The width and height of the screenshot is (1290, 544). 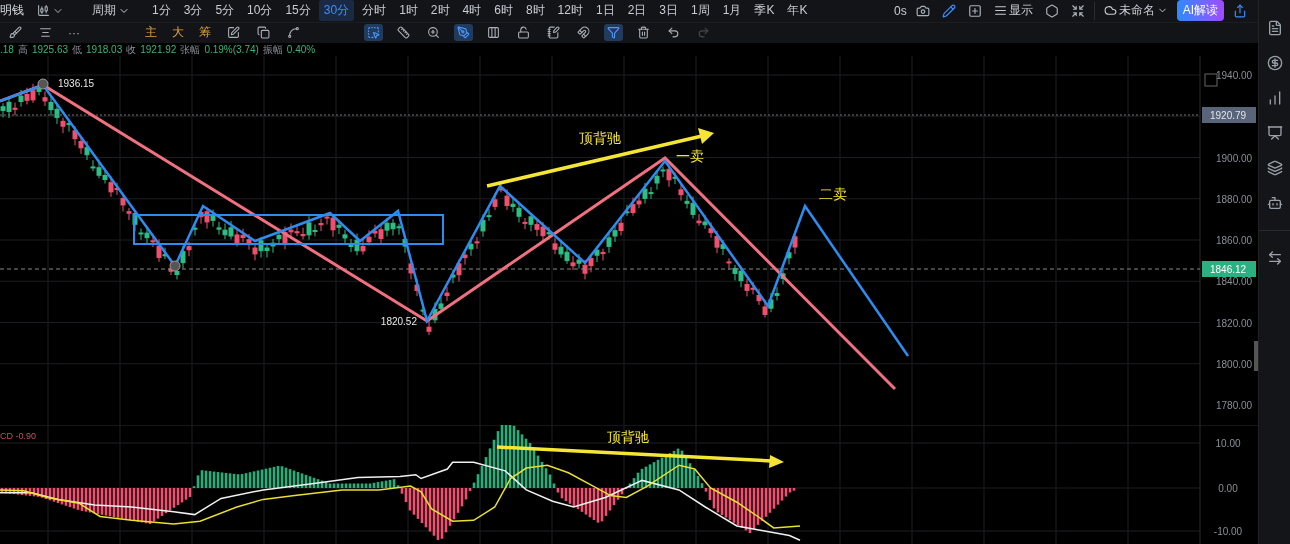 What do you see at coordinates (22, 49) in the screenshot?
I see `quote-label: 高` at bounding box center [22, 49].